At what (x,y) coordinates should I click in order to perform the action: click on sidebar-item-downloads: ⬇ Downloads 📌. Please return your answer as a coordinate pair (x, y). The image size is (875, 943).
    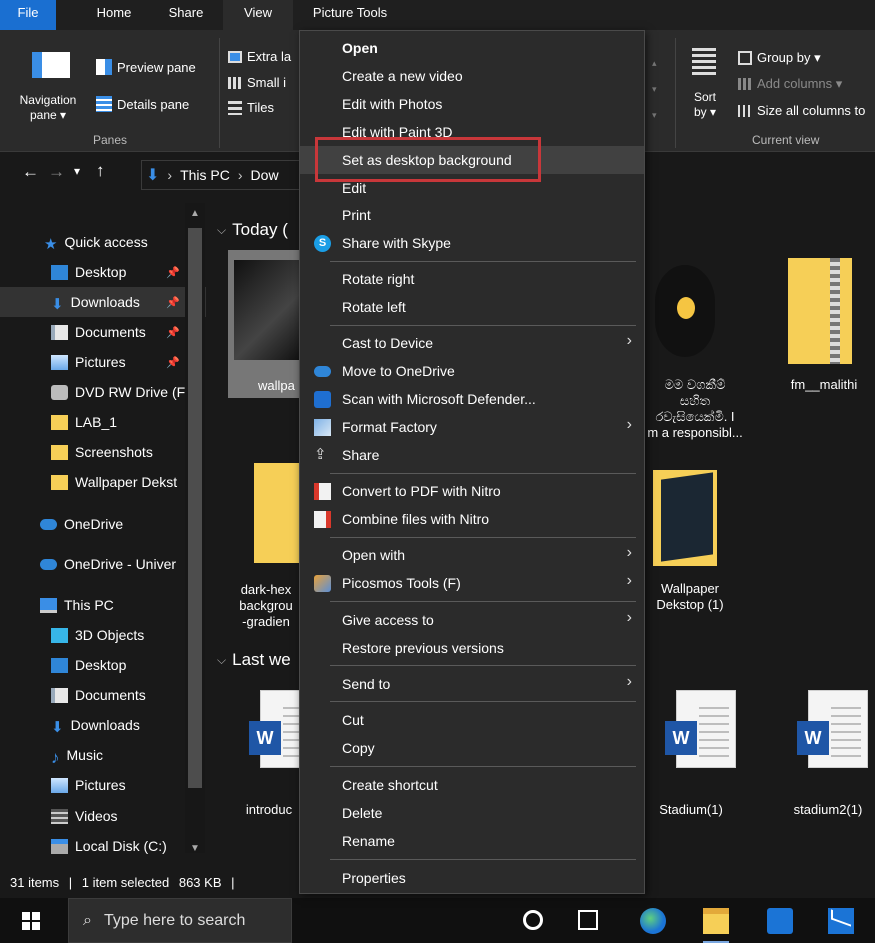
    Looking at the image, I should click on (103, 302).